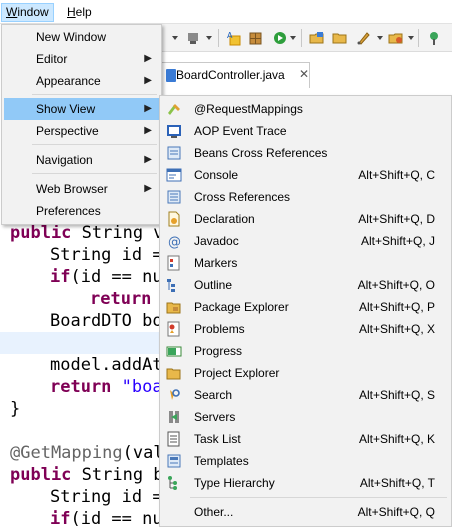 The height and width of the screenshot is (527, 452). Describe the element at coordinates (172, 483) in the screenshot. I see `type-hierarchy-icon` at that location.